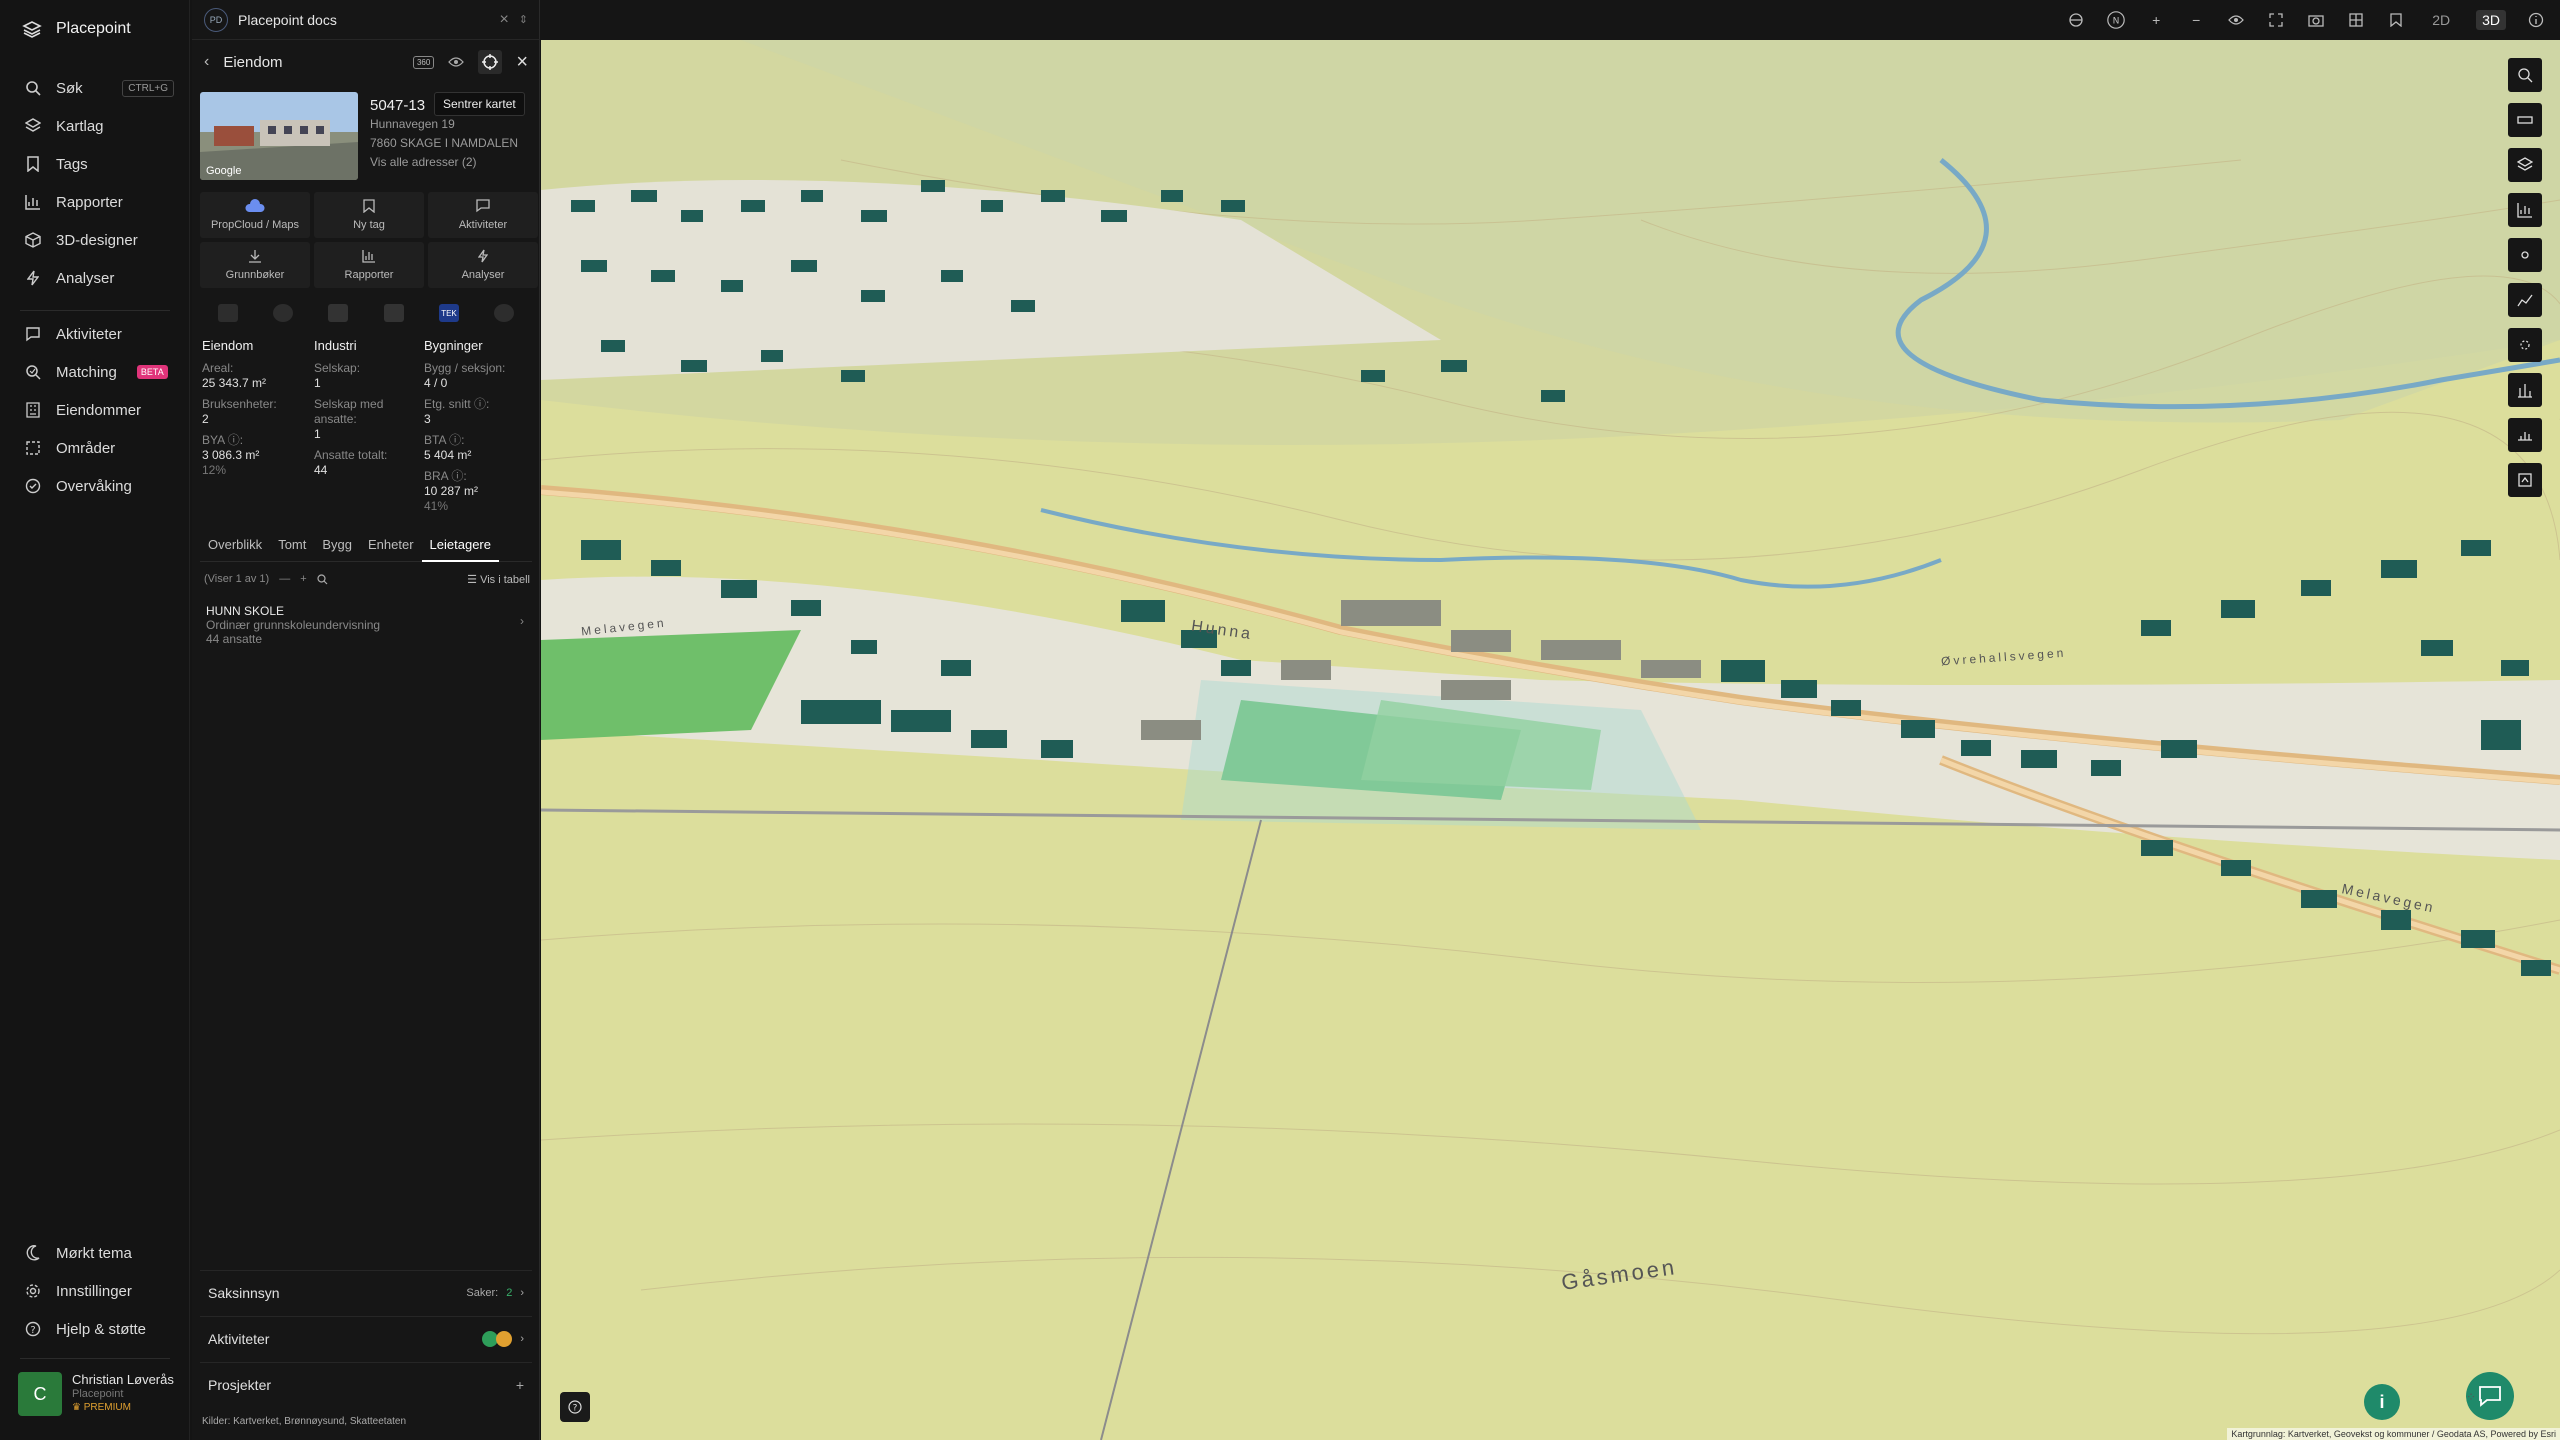 The image size is (2560, 1440). Describe the element at coordinates (2236, 20) in the screenshot. I see `visibility-icon` at that location.